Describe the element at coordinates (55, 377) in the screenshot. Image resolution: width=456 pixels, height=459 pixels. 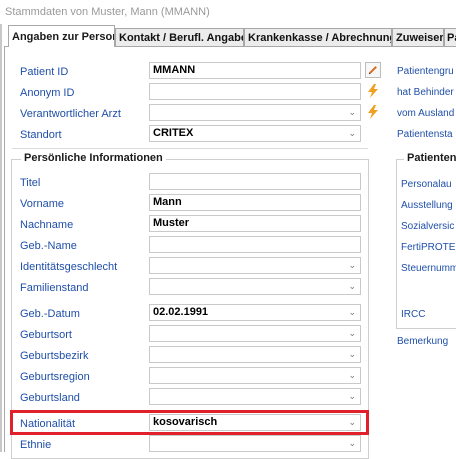
I see `geburtsregion-label: Geburtsregion` at that location.